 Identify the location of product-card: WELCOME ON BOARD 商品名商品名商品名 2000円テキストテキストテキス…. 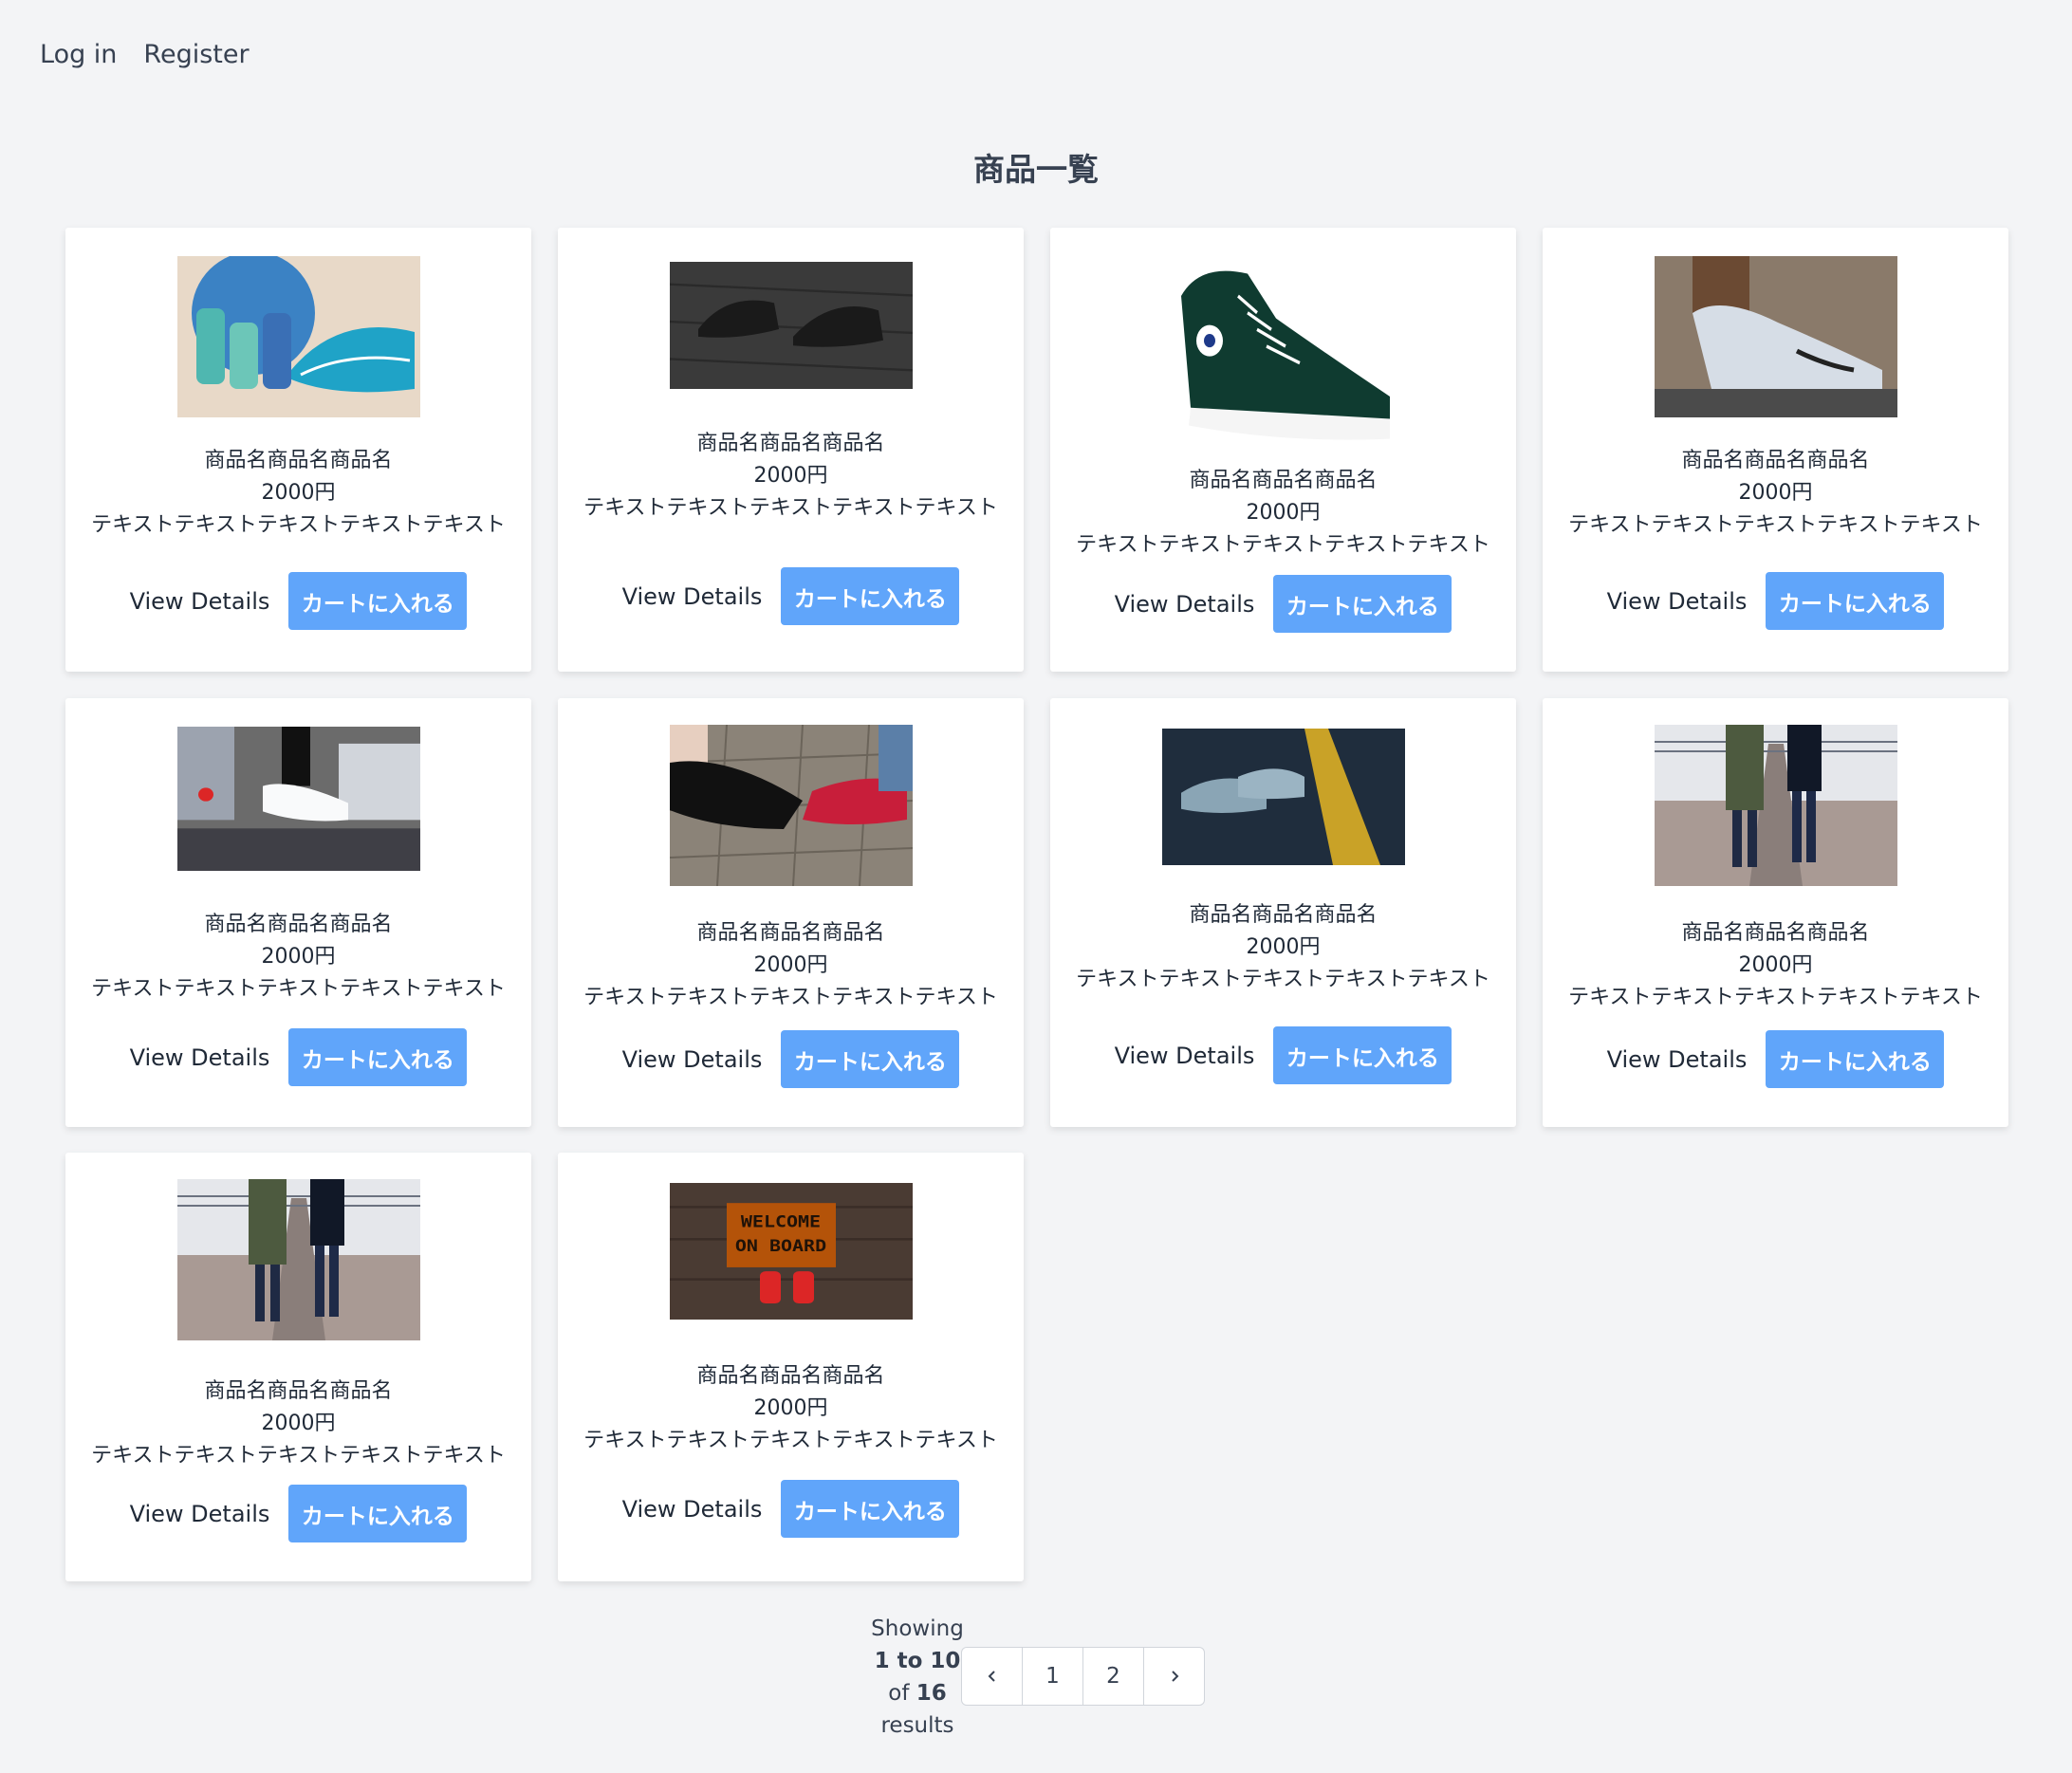
(791, 1367).